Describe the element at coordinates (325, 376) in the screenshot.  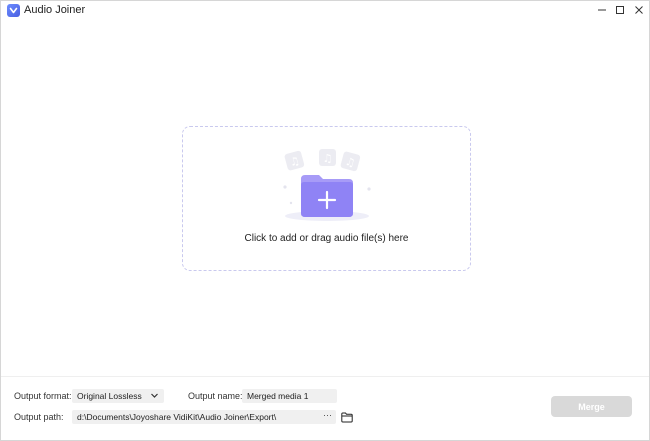
I see `divider` at that location.